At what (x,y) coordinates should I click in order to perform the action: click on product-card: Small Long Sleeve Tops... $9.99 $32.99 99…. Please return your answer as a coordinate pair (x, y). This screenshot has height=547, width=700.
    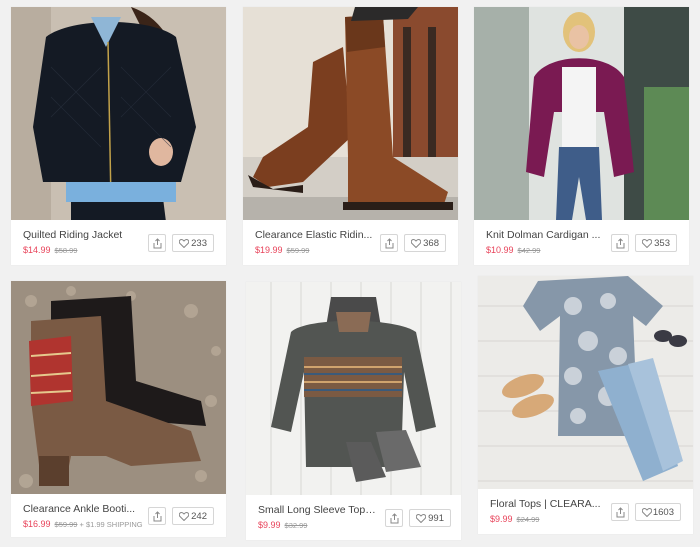
    Looking at the image, I should click on (353, 411).